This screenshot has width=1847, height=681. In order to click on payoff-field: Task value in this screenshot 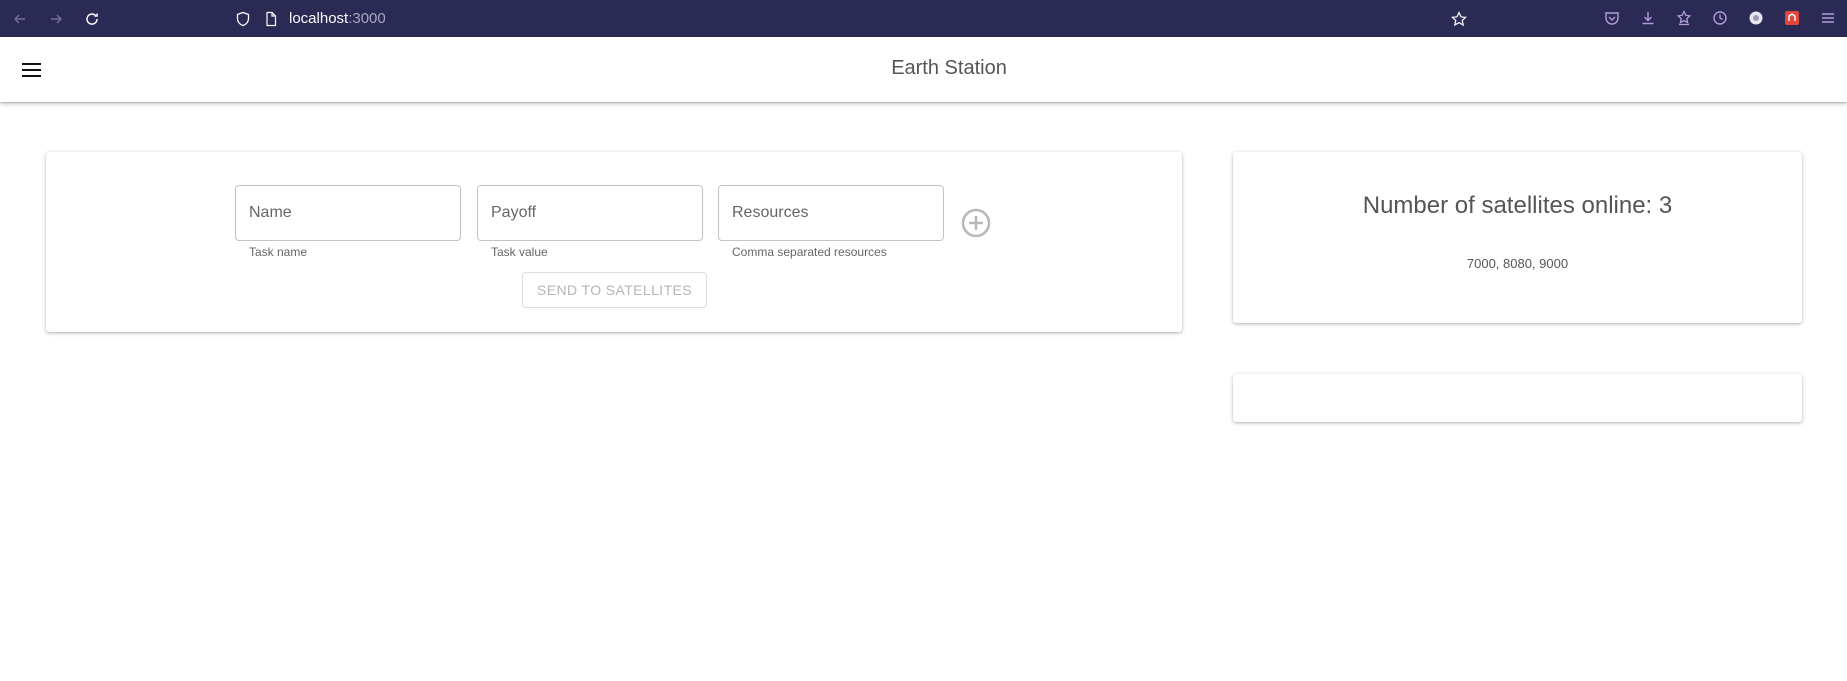, I will do `click(590, 222)`.